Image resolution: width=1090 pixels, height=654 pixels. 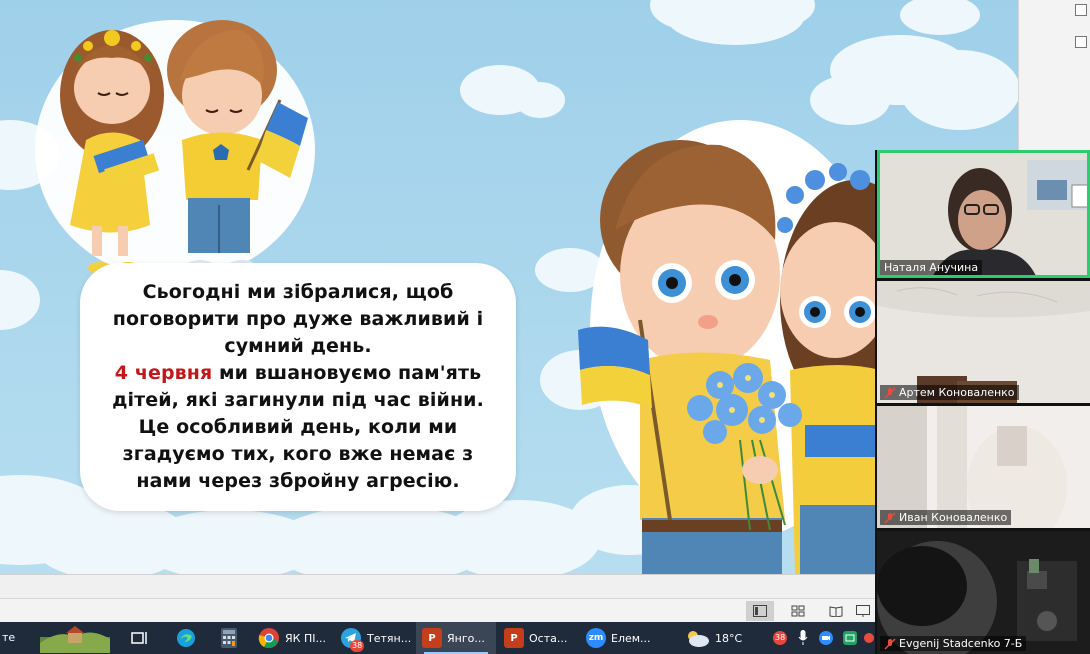 I want to click on speech-line: 4 червня ми вшановуємо пам'ять, so click(x=298, y=373).